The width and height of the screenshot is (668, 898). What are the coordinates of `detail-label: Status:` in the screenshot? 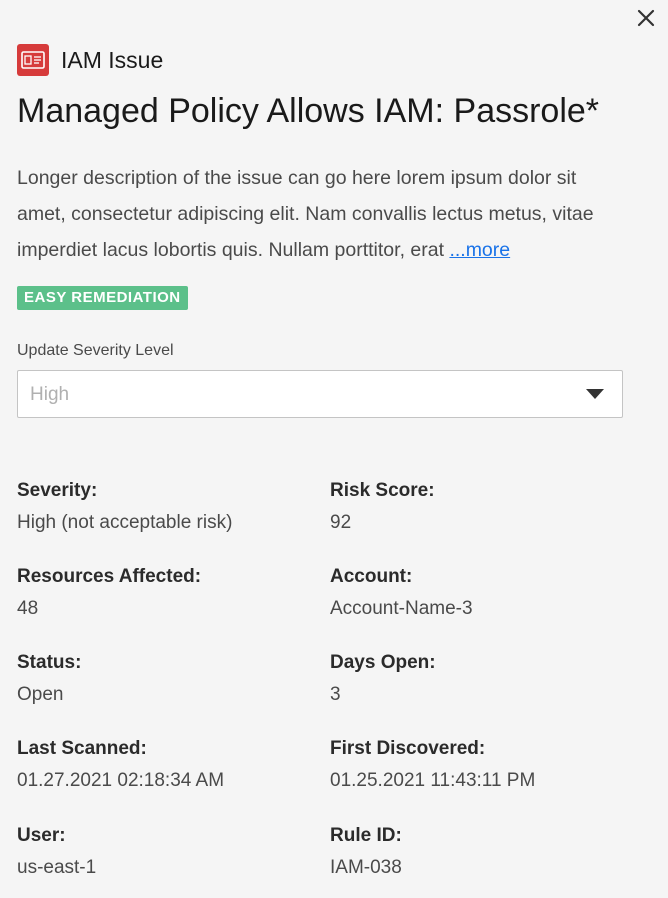 It's located at (49, 662).